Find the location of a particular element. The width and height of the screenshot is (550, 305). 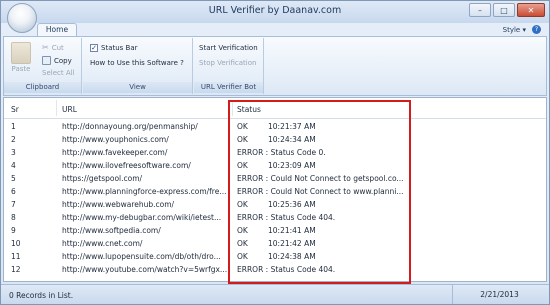

title-bar: URL Verifier by Daanav.com – □ ✕ is located at coordinates (275, 12).